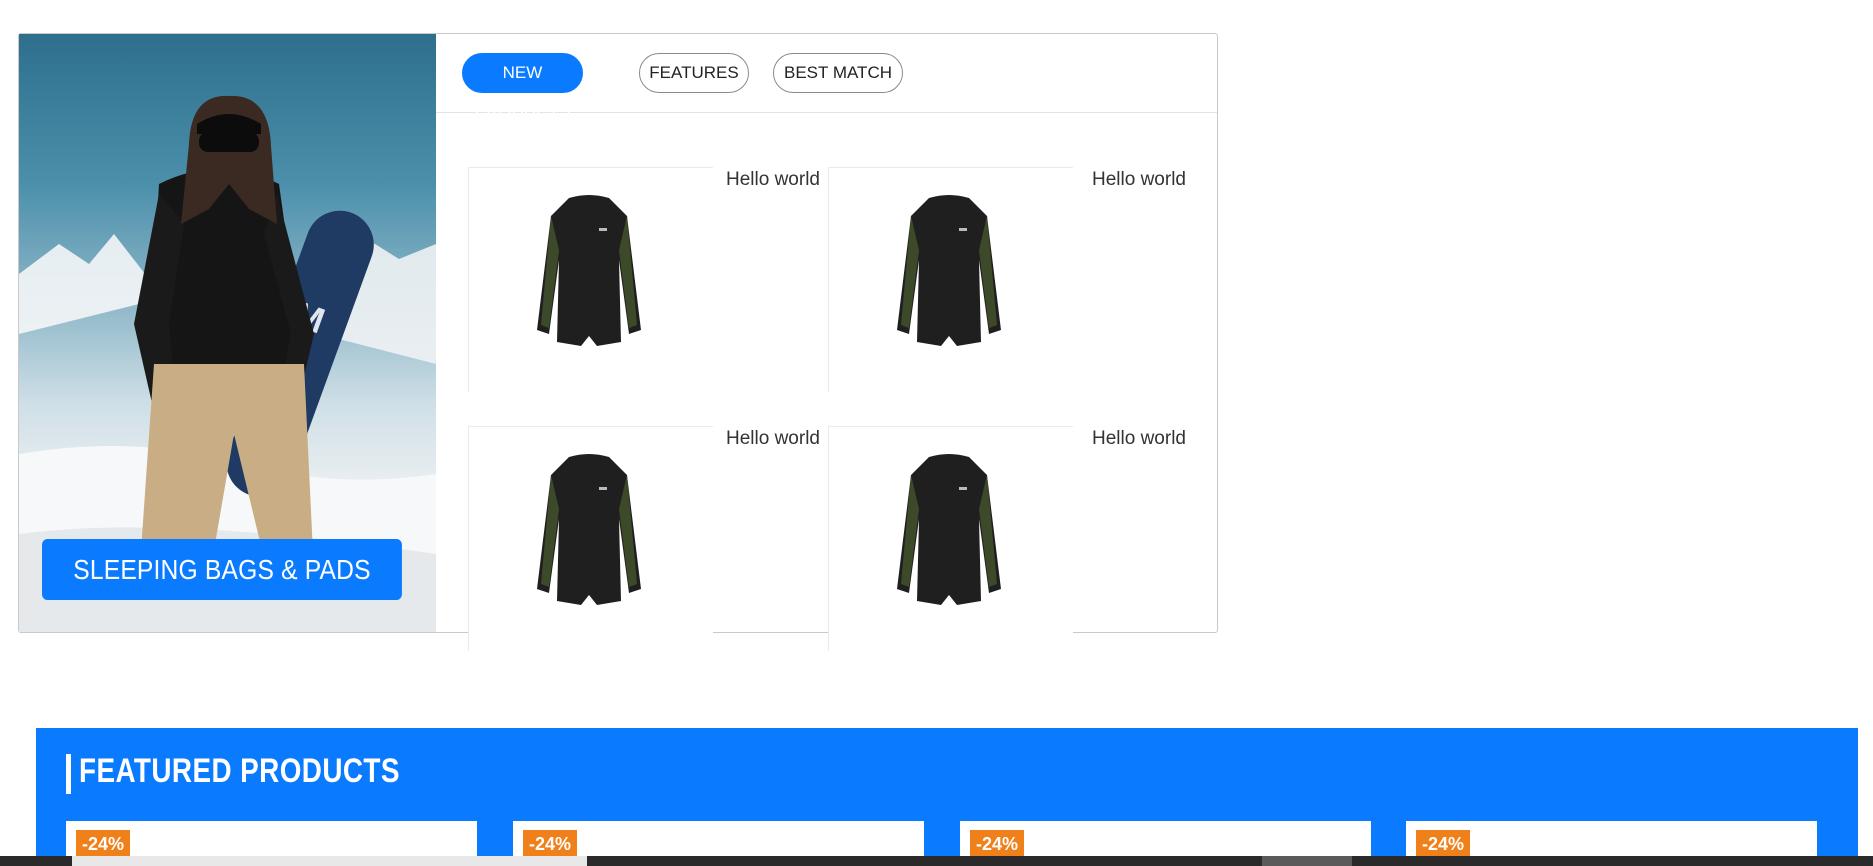  What do you see at coordinates (239, 771) in the screenshot?
I see `featured-title: FEATURED PRODUCTS` at bounding box center [239, 771].